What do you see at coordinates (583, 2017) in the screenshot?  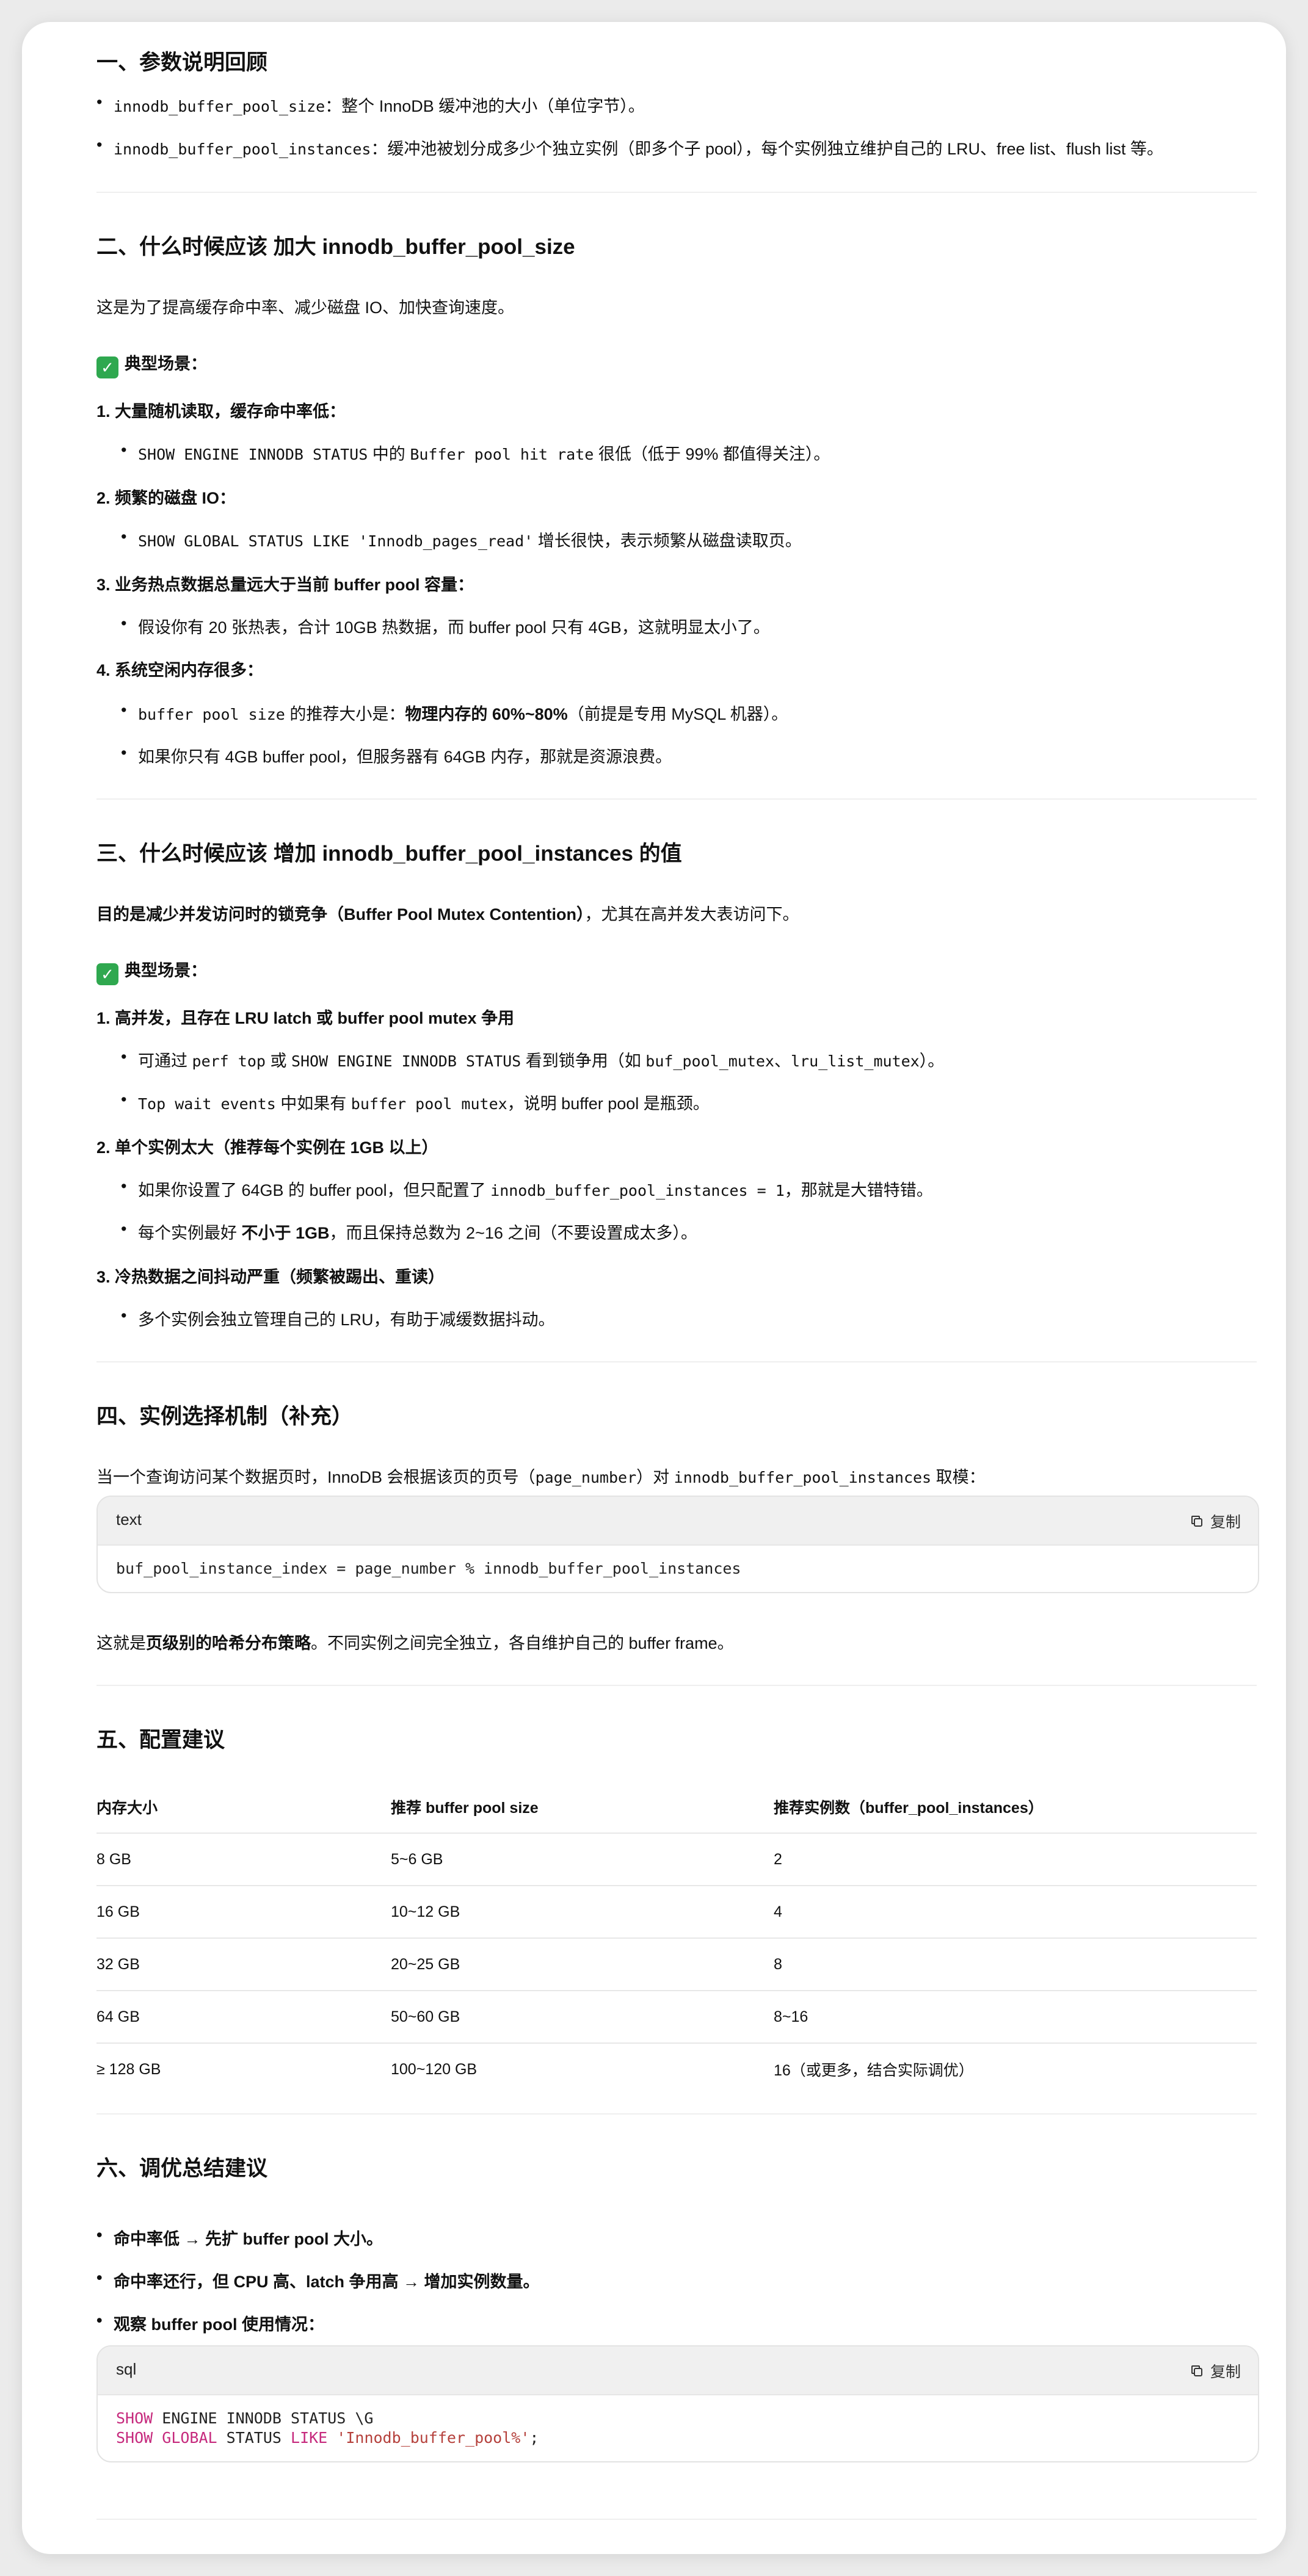 I see `table-cell: 50~60 GB` at bounding box center [583, 2017].